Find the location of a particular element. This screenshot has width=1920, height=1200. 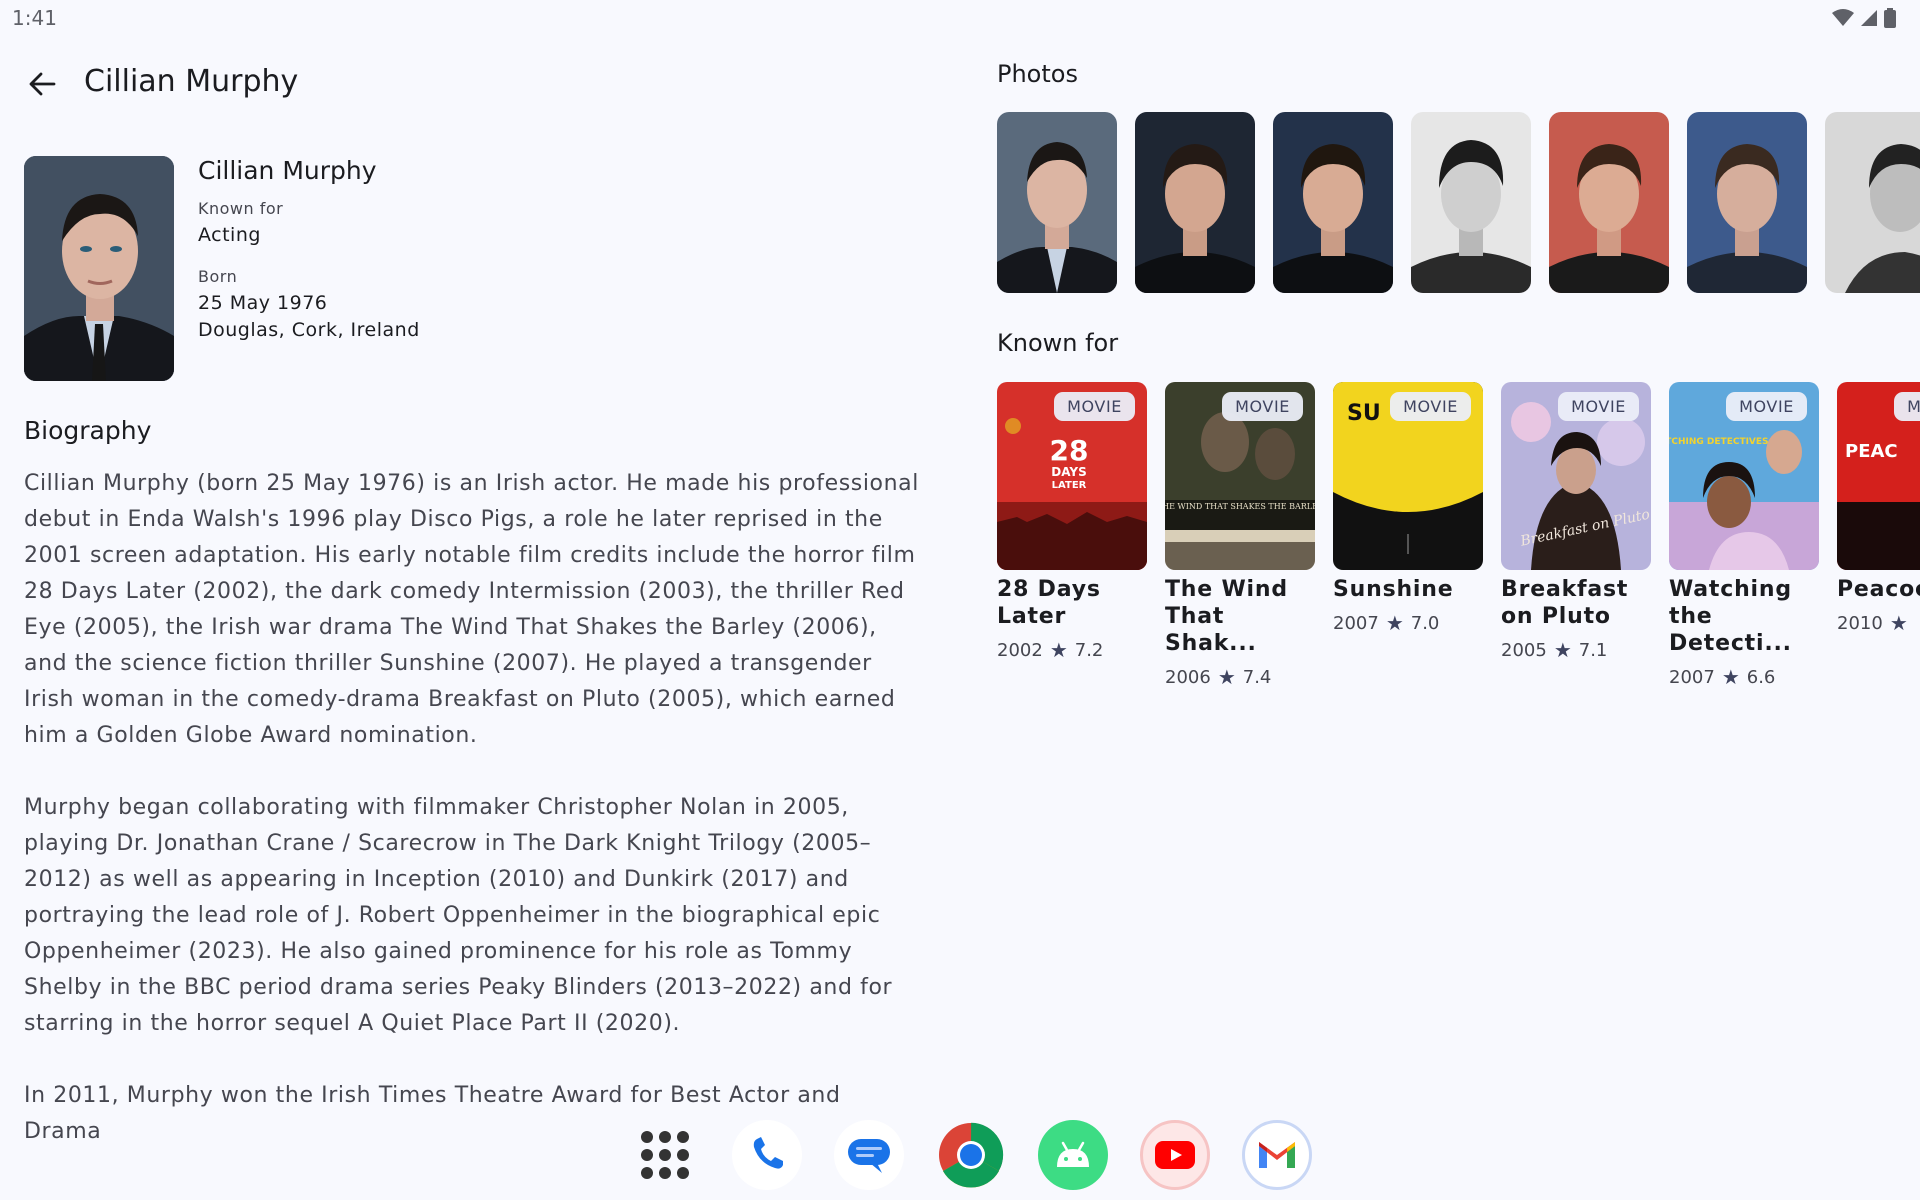

movie-meta: 2007 ★ 7.0 is located at coordinates (1408, 623).